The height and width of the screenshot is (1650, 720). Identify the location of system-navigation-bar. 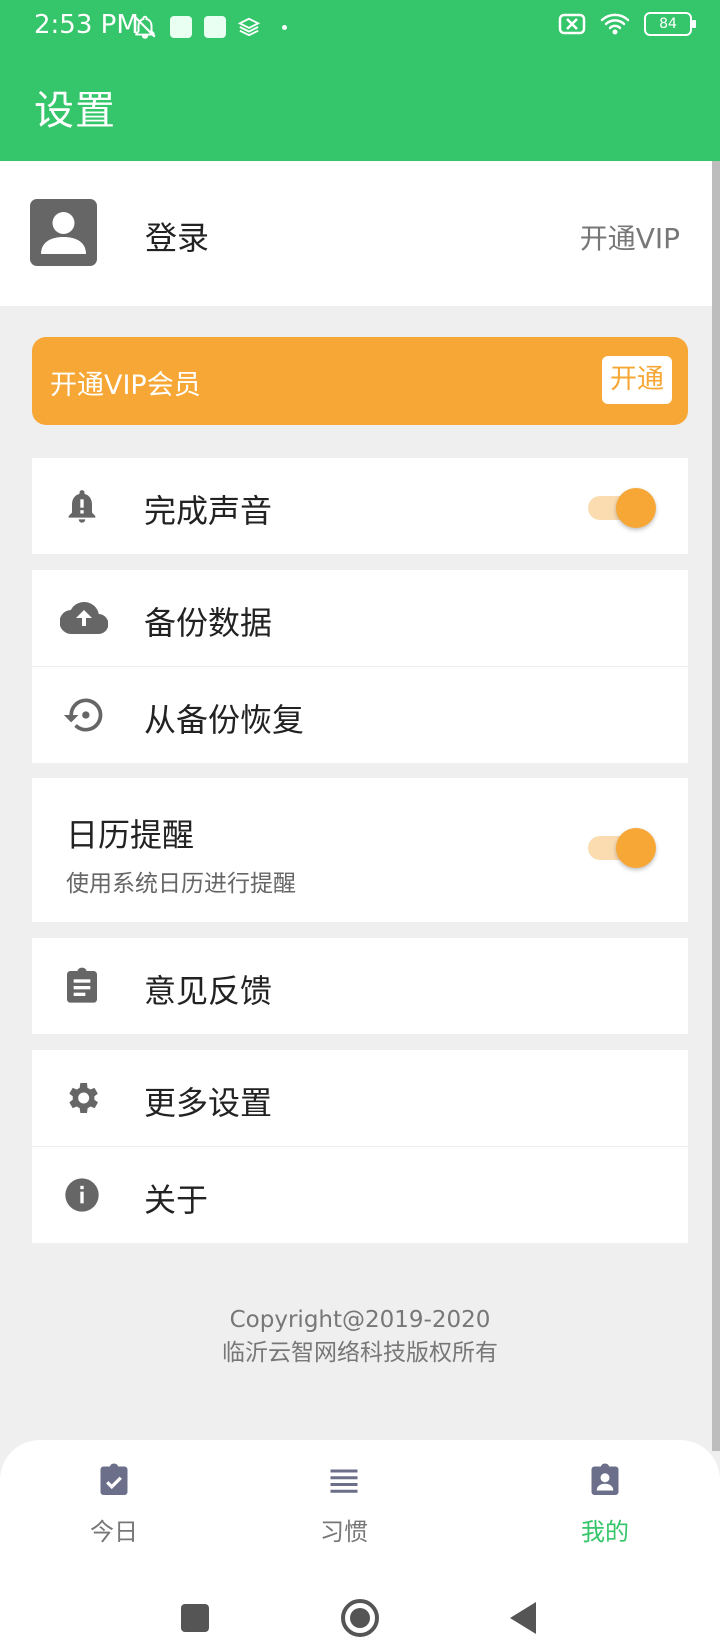
(360, 1610).